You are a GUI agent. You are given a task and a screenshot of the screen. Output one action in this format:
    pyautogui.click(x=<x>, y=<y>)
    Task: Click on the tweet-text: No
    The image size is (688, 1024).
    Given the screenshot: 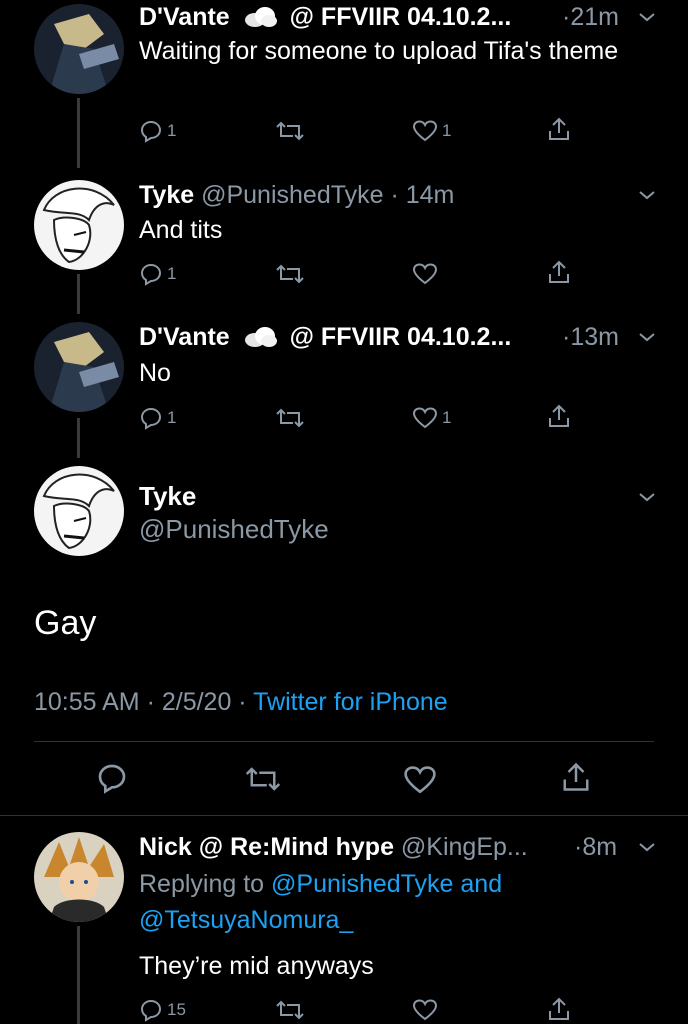 What is the action you would take?
    pyautogui.click(x=155, y=373)
    